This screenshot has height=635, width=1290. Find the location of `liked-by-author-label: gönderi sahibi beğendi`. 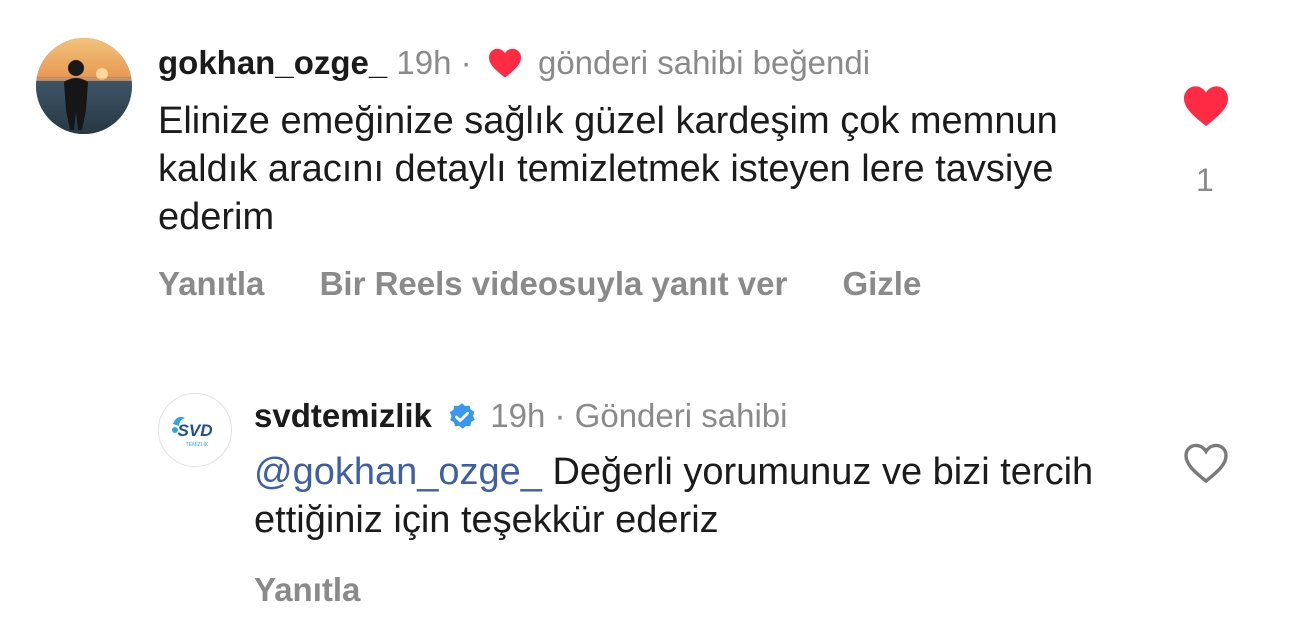

liked-by-author-label: gönderi sahibi beğendi is located at coordinates (704, 62).